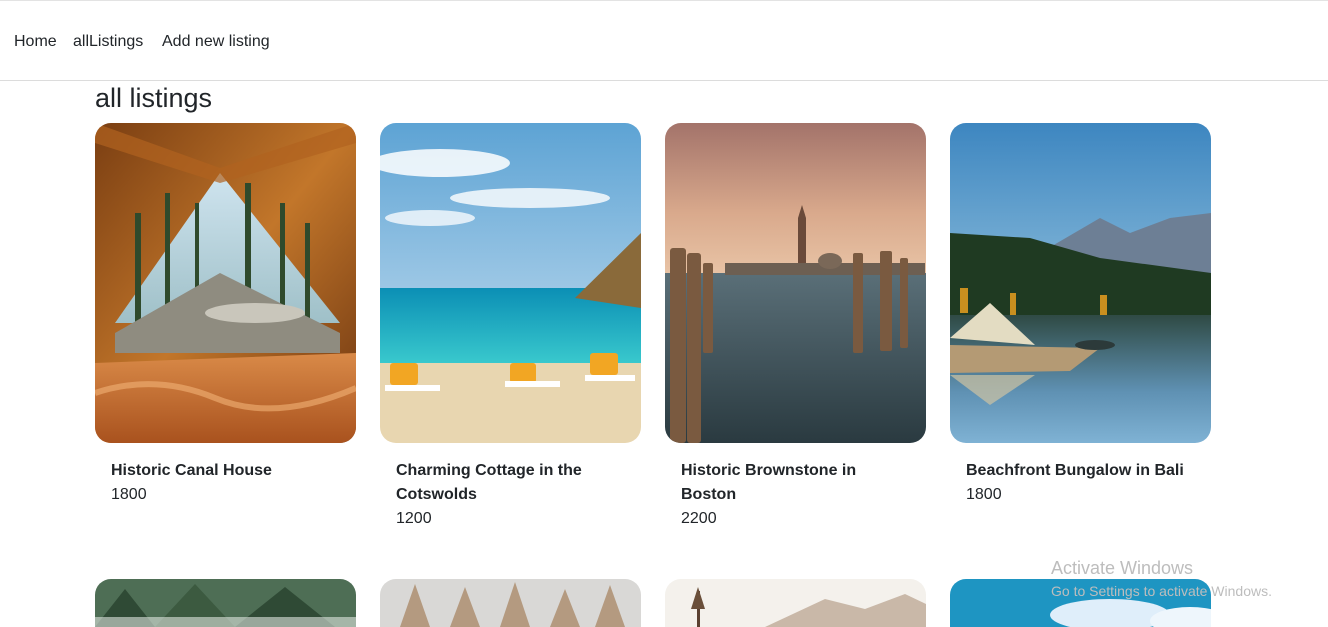 The height and width of the screenshot is (627, 1328). What do you see at coordinates (225, 603) in the screenshot?
I see `listing-image-pine-forest` at bounding box center [225, 603].